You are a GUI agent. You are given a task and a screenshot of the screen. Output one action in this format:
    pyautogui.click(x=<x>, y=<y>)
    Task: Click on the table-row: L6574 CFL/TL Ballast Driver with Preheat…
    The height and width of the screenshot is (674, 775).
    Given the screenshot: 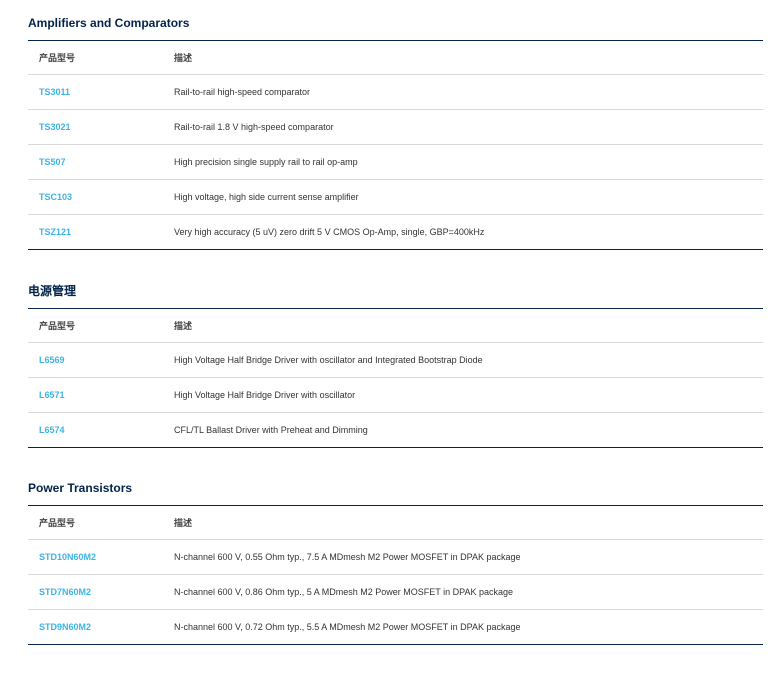 What is the action you would take?
    pyautogui.click(x=395, y=430)
    